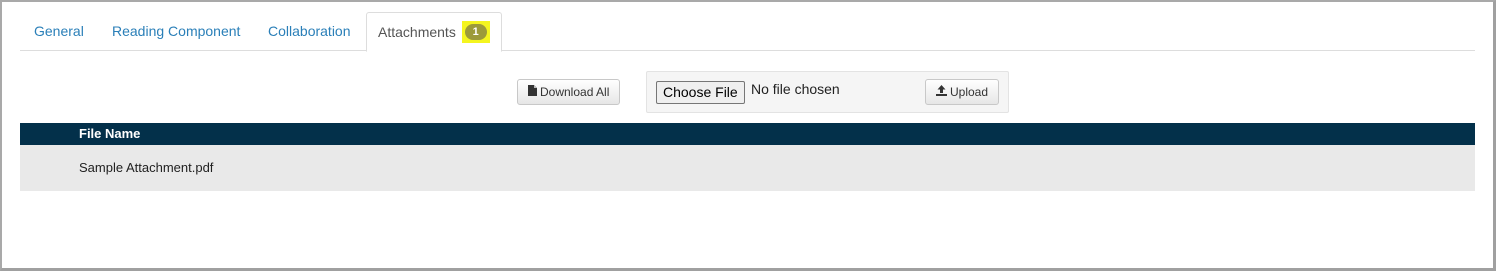 The height and width of the screenshot is (271, 1496). Describe the element at coordinates (417, 32) in the screenshot. I see `tab-attachments-label: Attachments` at that location.